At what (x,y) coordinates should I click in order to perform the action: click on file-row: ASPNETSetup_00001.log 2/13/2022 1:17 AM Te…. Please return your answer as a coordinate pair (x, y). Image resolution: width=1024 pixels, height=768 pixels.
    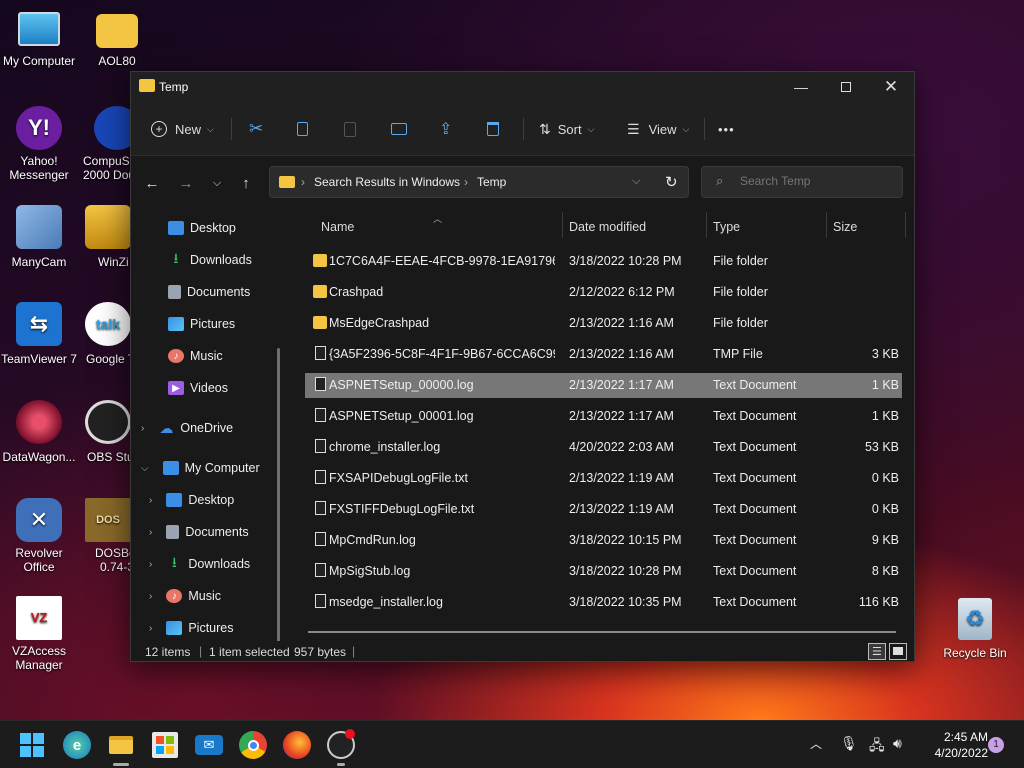
    Looking at the image, I should click on (603, 416).